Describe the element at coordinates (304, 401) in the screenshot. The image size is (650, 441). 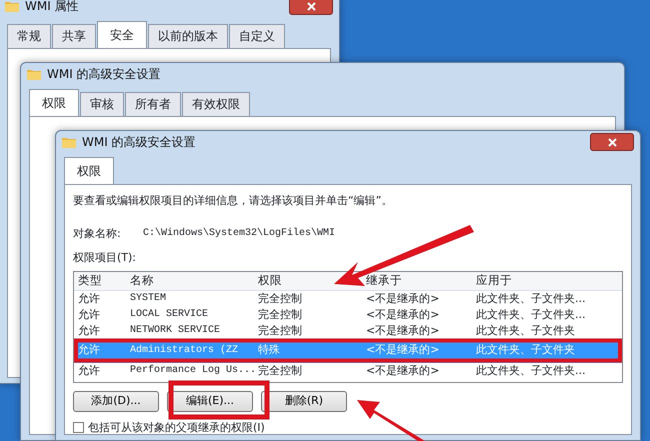
I see `action-button: 删除(R)` at that location.